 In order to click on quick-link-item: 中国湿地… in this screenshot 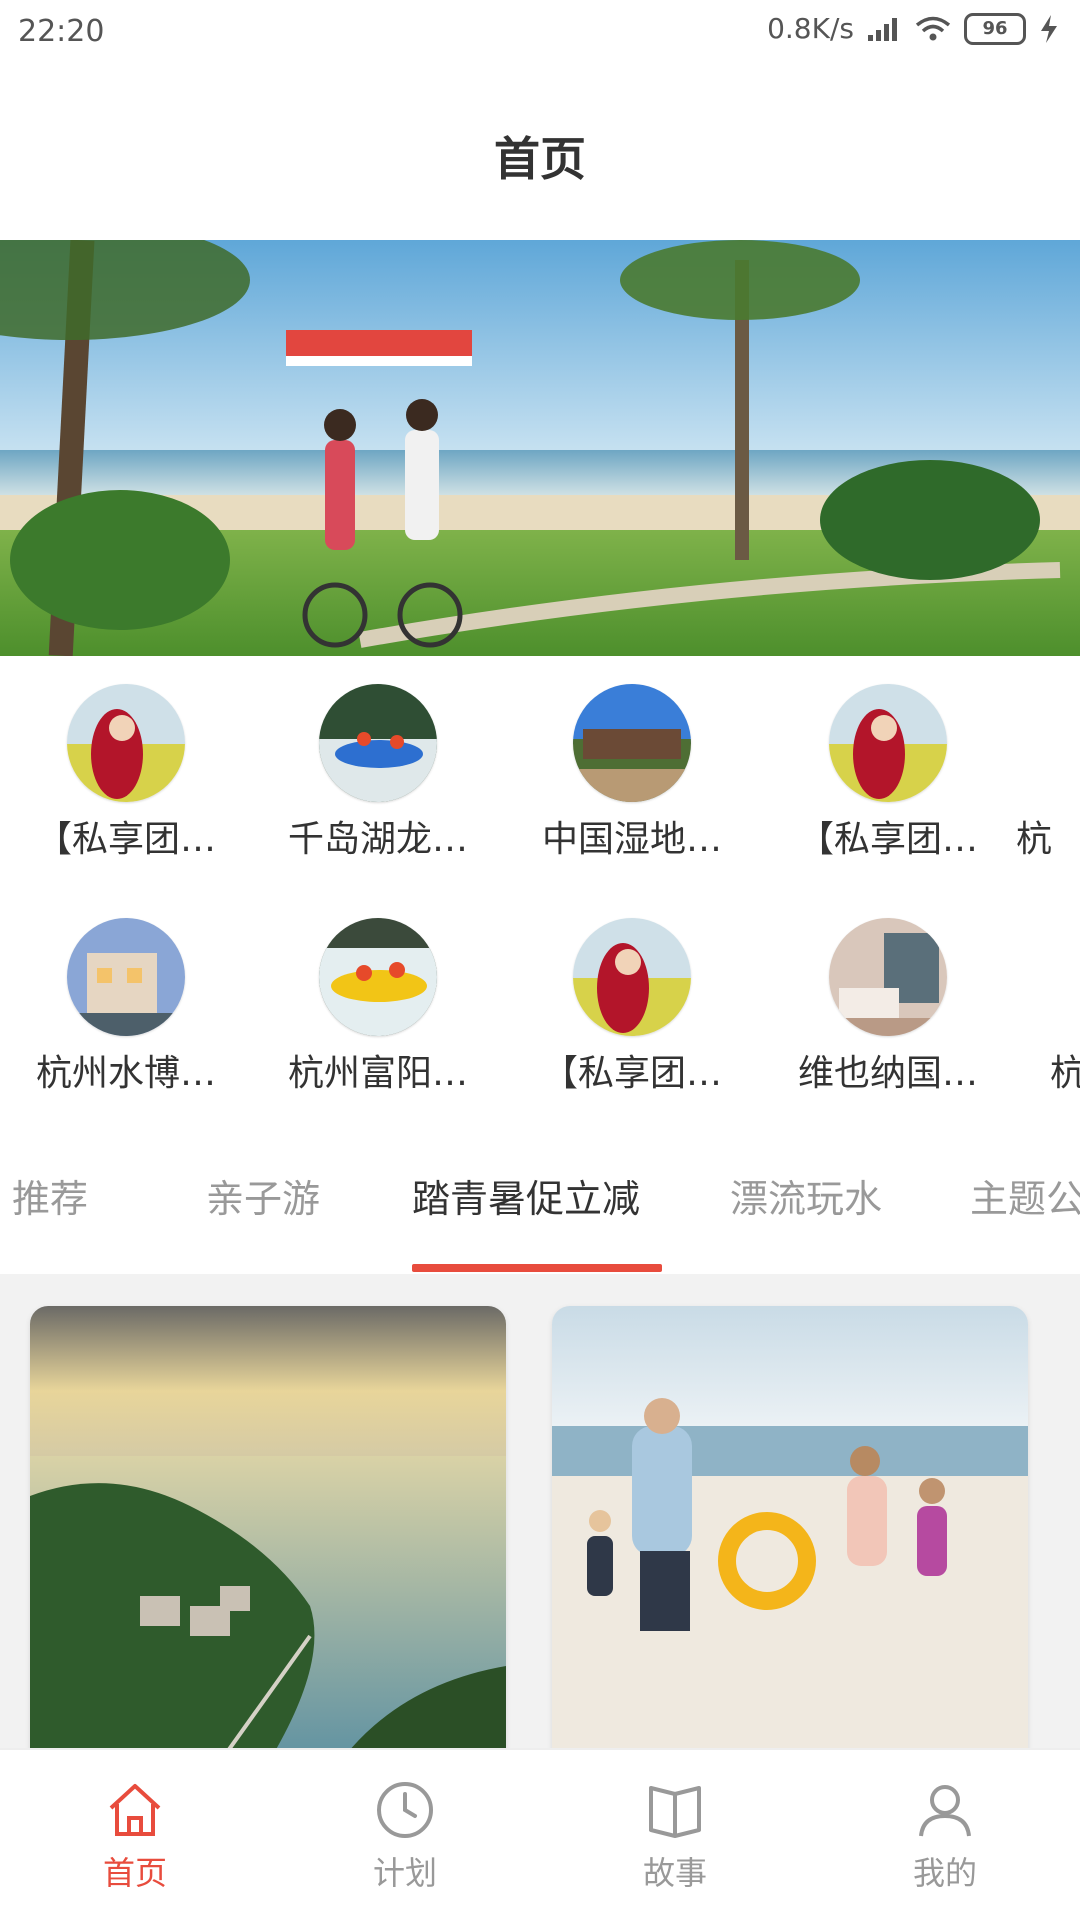, I will do `click(632, 784)`.